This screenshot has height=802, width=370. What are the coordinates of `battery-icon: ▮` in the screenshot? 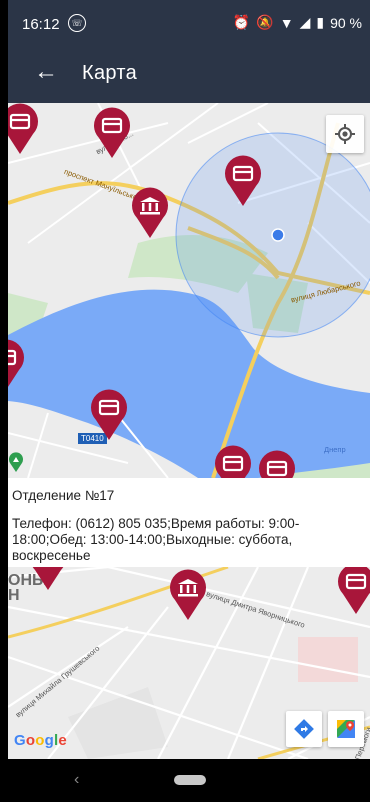 It's located at (320, 22).